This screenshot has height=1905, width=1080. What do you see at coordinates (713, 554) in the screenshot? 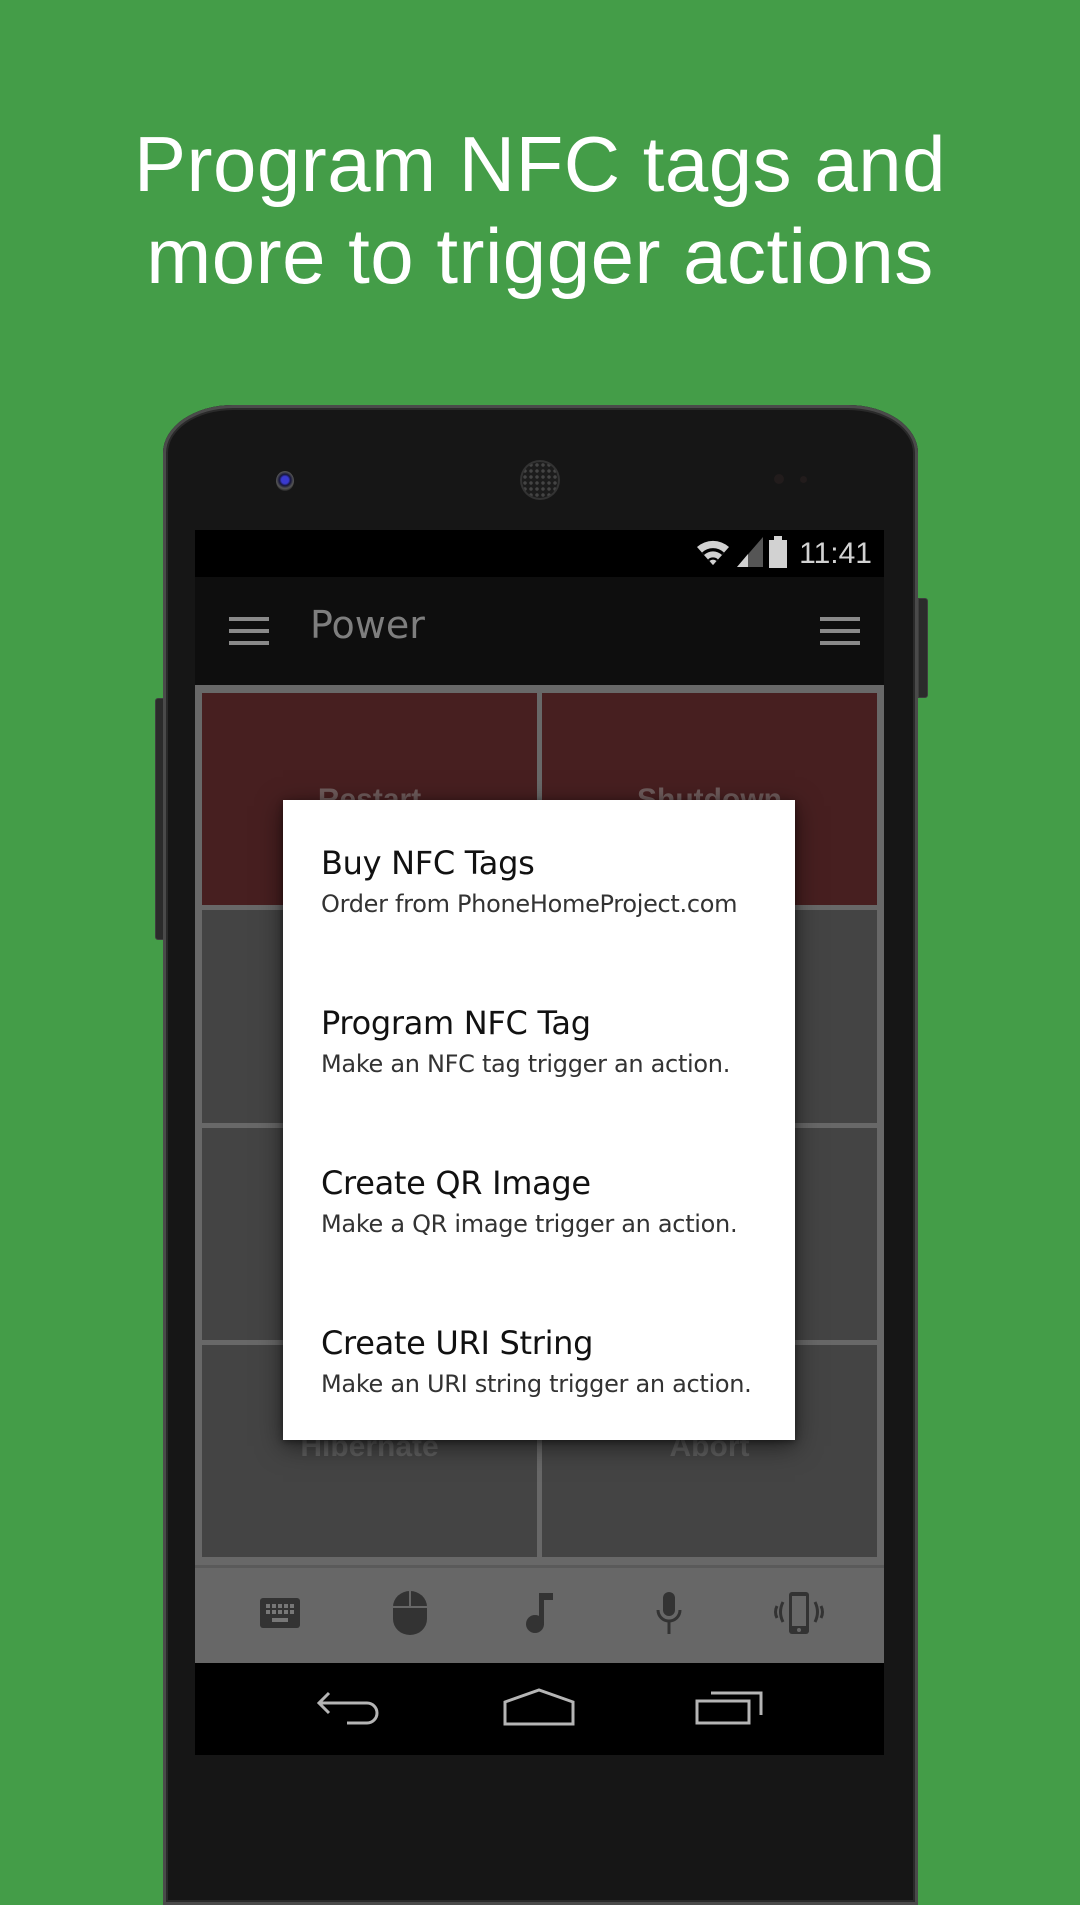
I see `wifi-icon` at bounding box center [713, 554].